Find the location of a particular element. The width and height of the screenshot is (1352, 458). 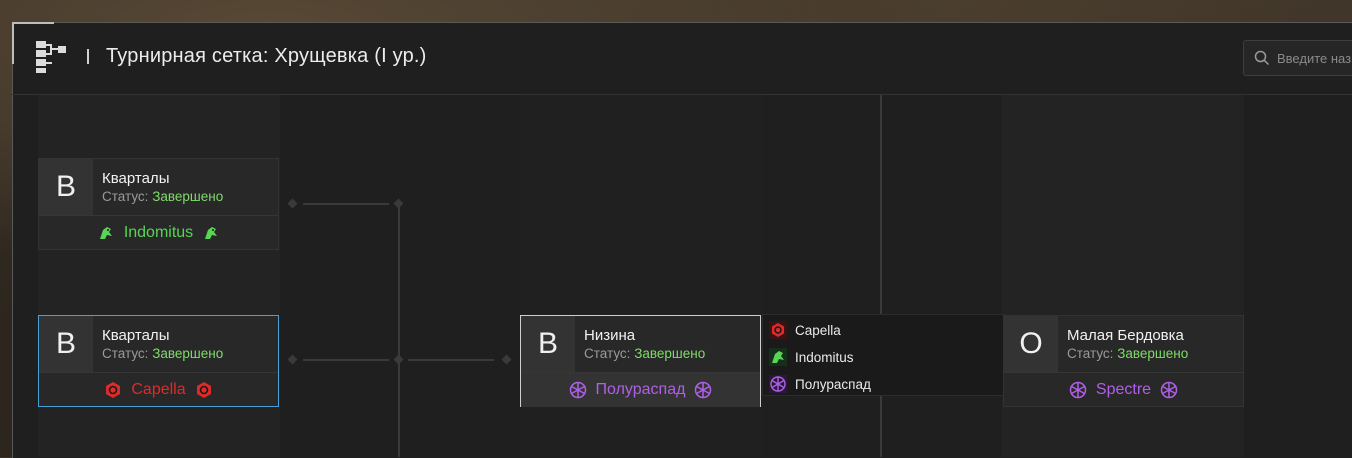

search-box is located at coordinates (1297, 58).